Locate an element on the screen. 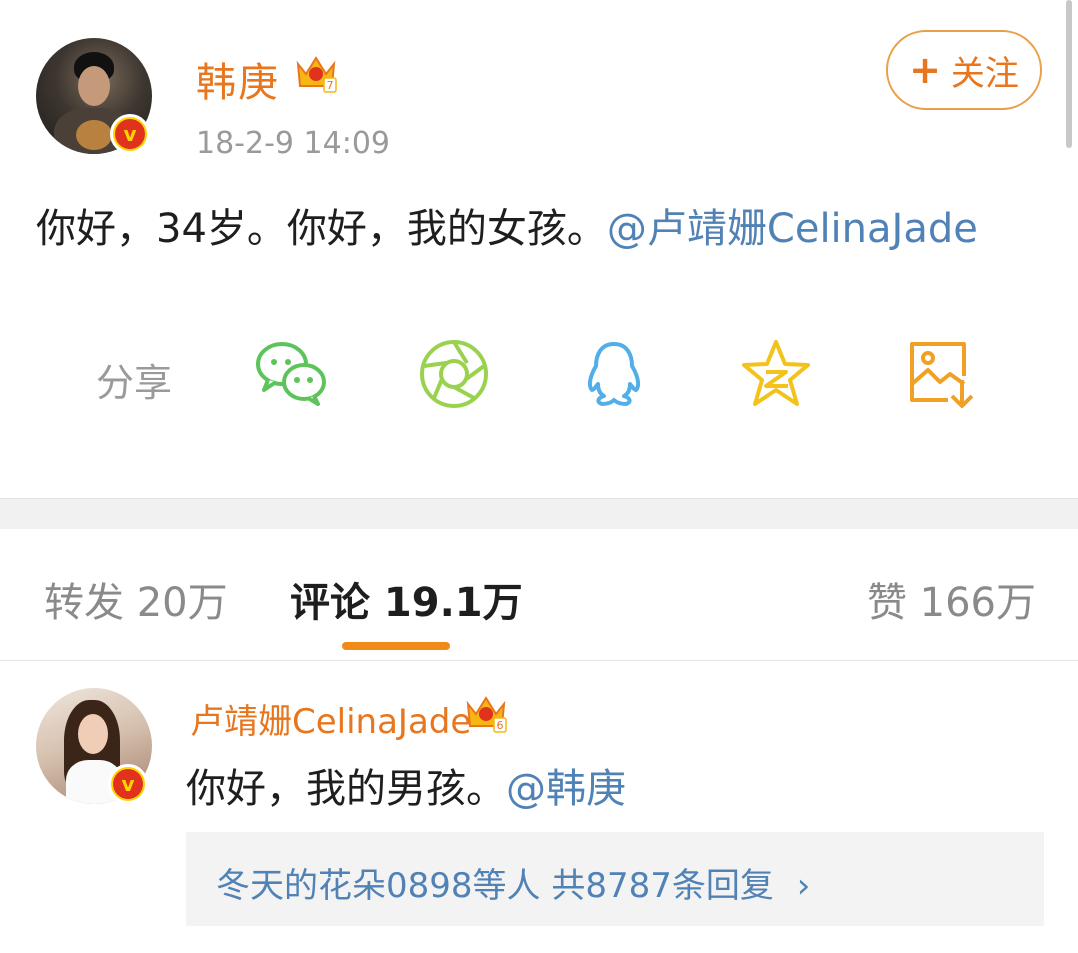 Image resolution: width=1078 pixels, height=953 pixels. active-tab-indicator is located at coordinates (396, 646).